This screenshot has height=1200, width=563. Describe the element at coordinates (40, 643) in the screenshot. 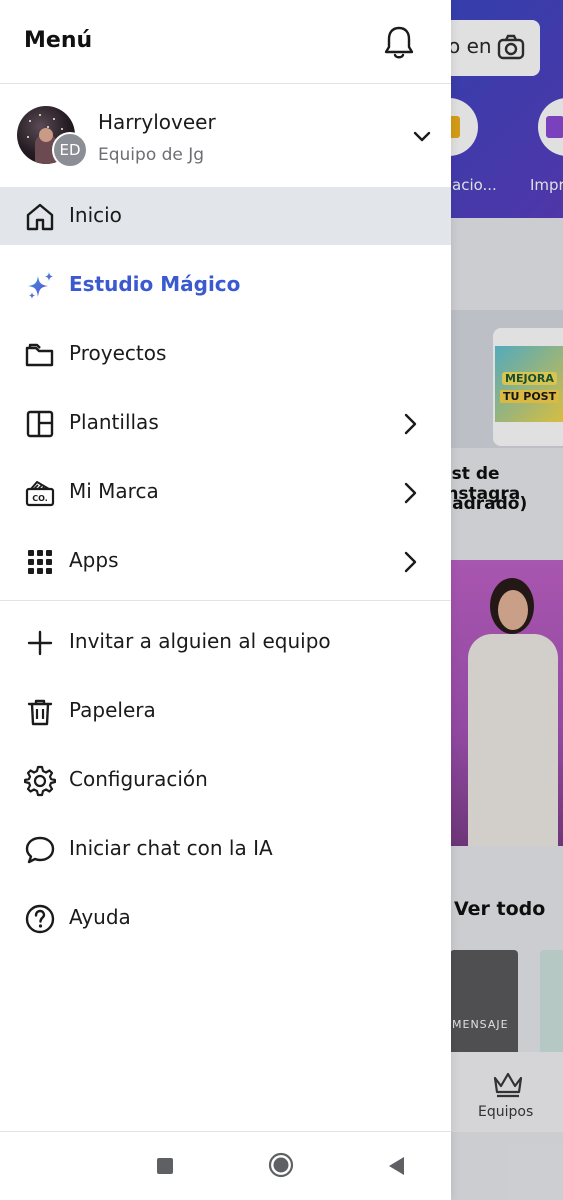

I see `plus-icon` at that location.